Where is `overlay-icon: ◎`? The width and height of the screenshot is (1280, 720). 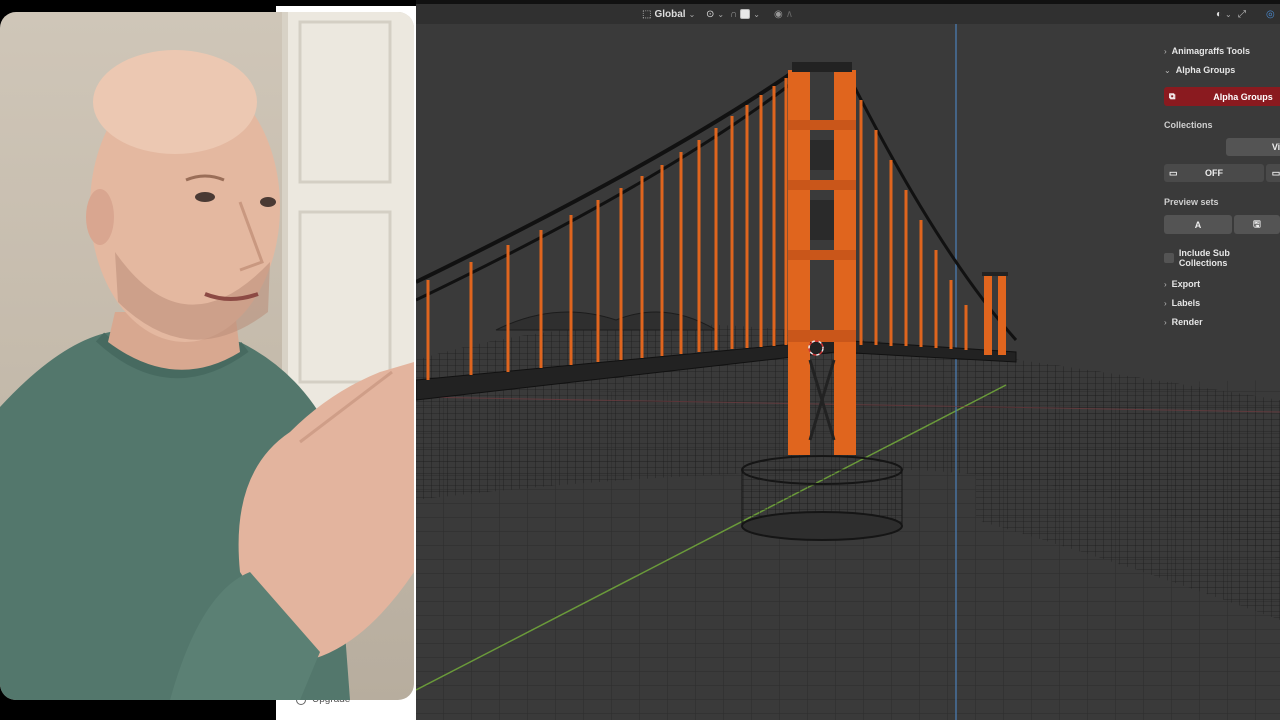 overlay-icon: ◎ is located at coordinates (1270, 14).